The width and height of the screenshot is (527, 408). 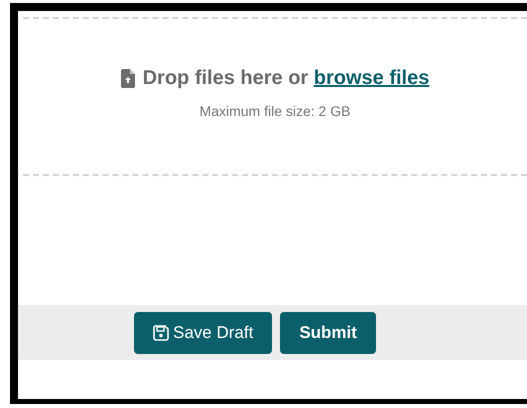 I want to click on file-size-note: Maximum file size: 2 GB, so click(x=275, y=111).